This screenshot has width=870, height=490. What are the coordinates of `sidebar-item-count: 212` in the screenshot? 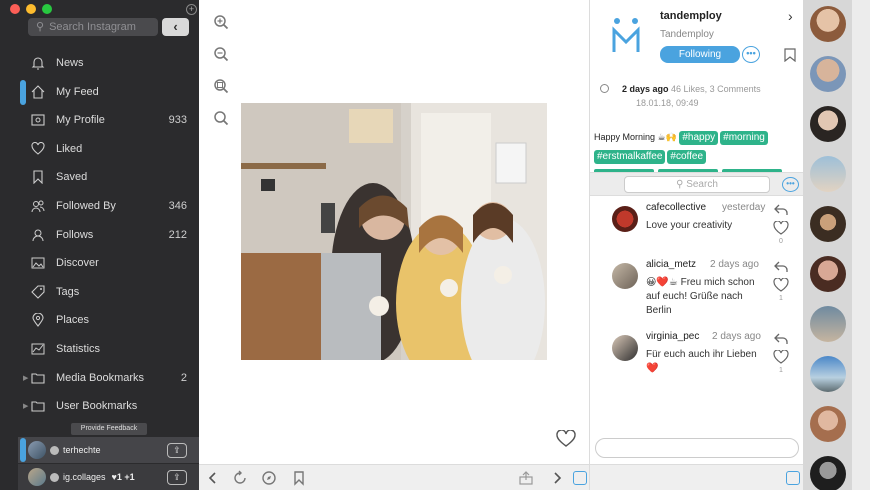 It's located at (177, 234).